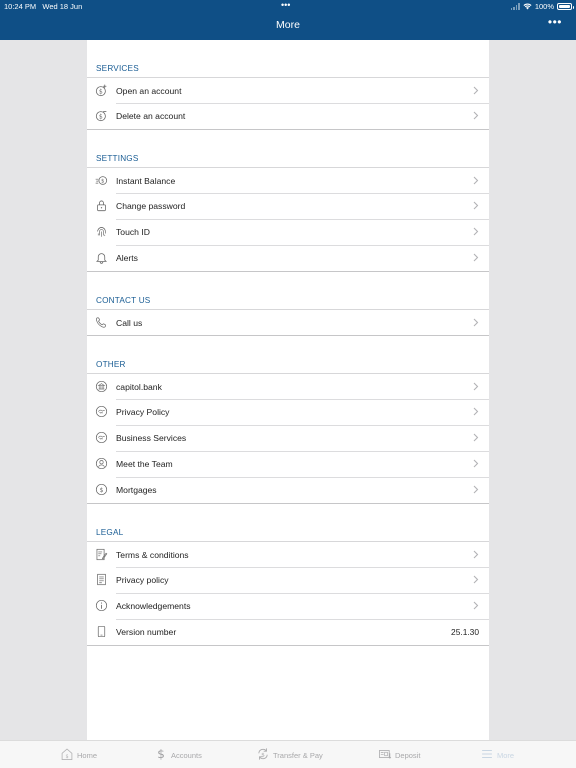 The image size is (576, 768). I want to click on row-label: Call us, so click(129, 322).